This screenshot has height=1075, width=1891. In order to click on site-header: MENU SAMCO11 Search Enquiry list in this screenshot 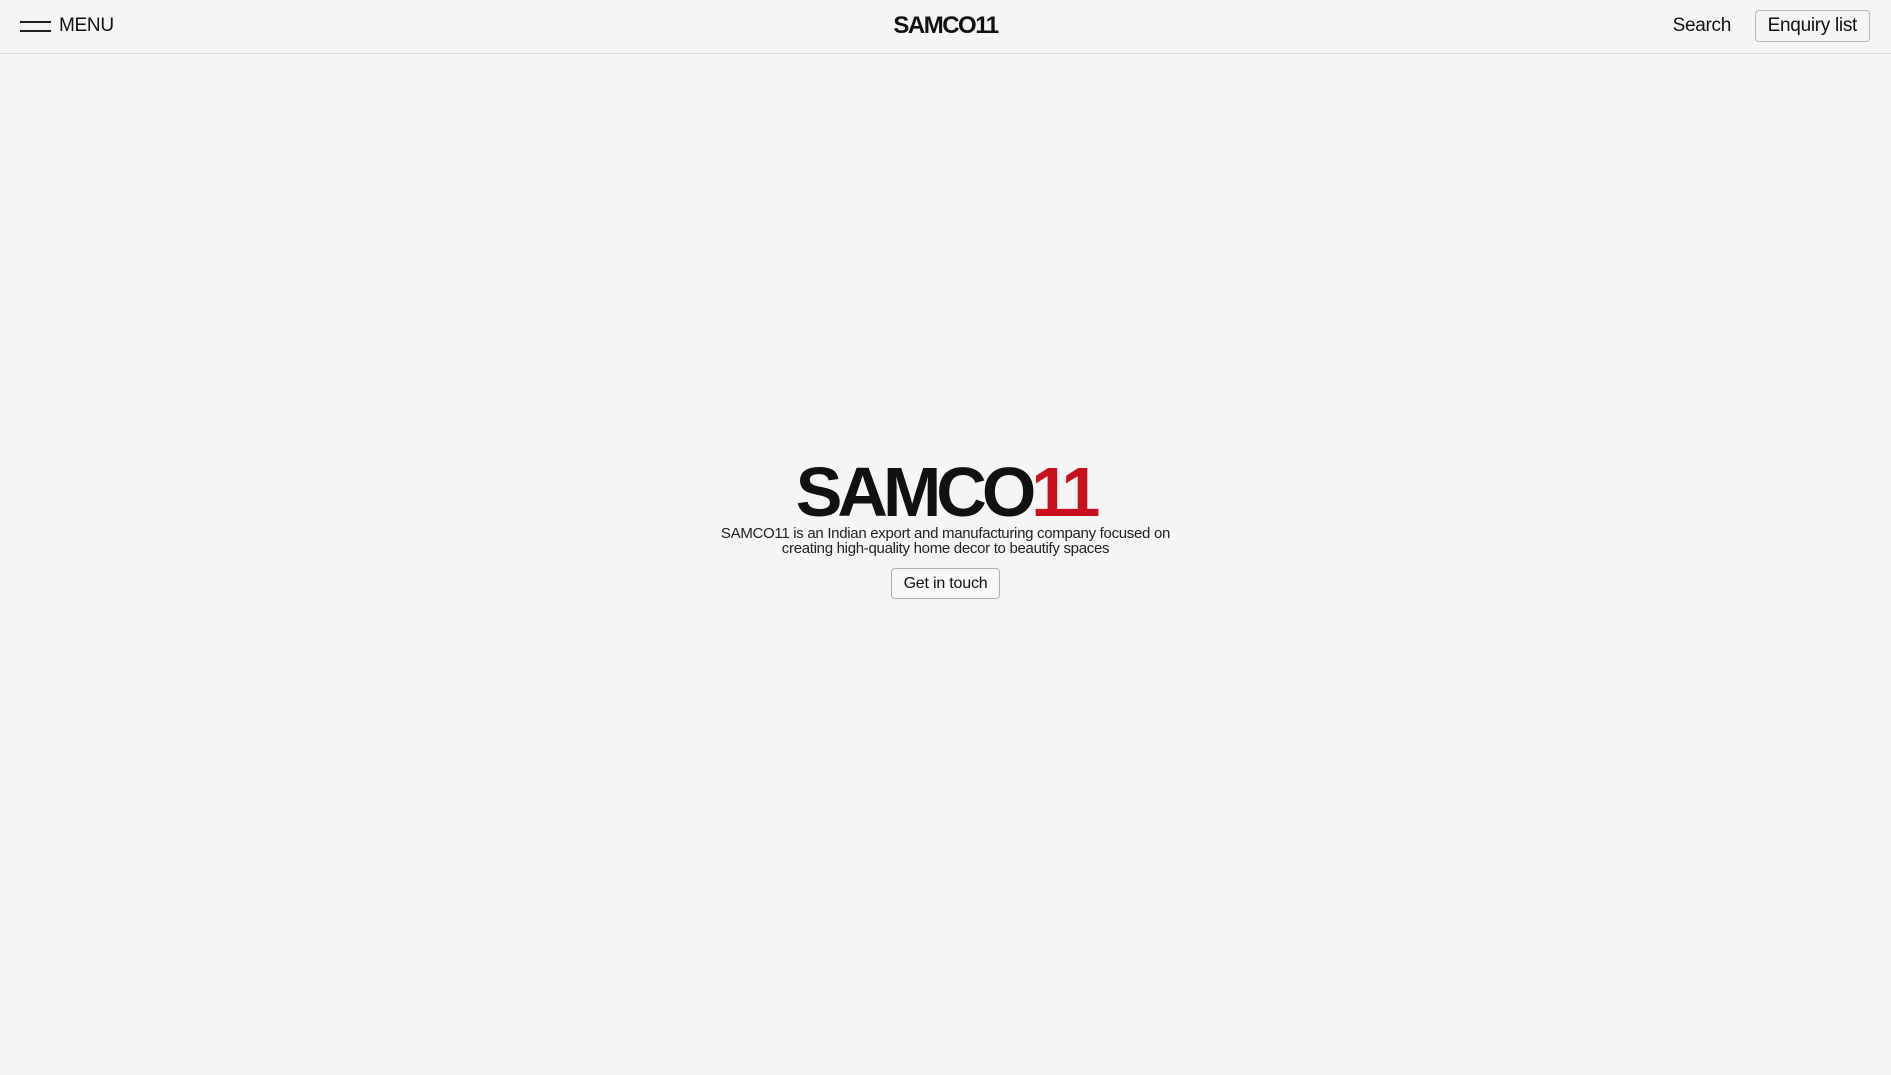, I will do `click(945, 27)`.